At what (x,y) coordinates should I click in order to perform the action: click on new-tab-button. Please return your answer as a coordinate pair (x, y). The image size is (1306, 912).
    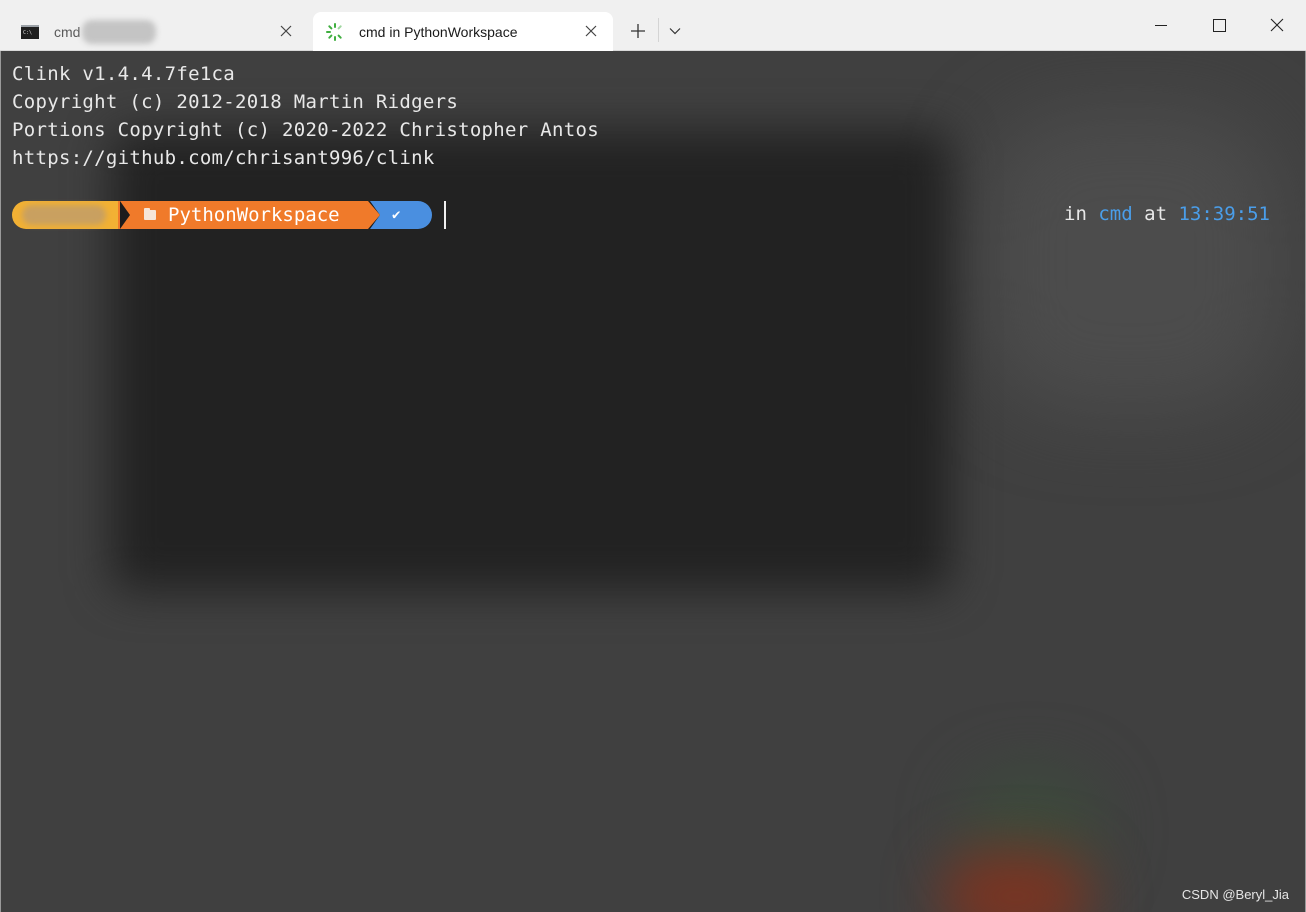
    Looking at the image, I should click on (638, 31).